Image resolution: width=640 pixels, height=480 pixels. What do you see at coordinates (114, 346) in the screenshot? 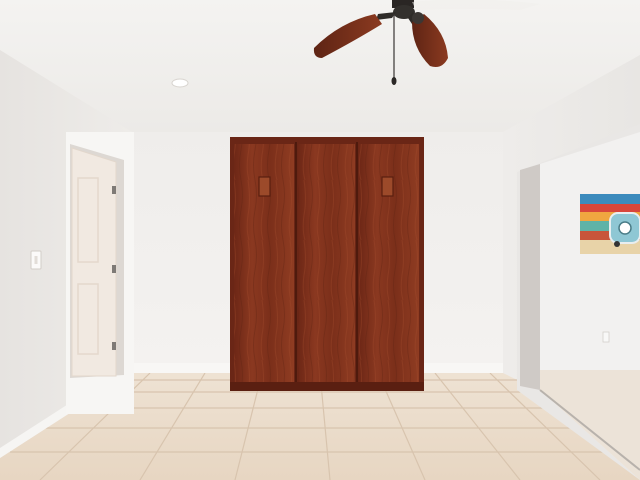
I see `door-hinge-bottom` at bounding box center [114, 346].